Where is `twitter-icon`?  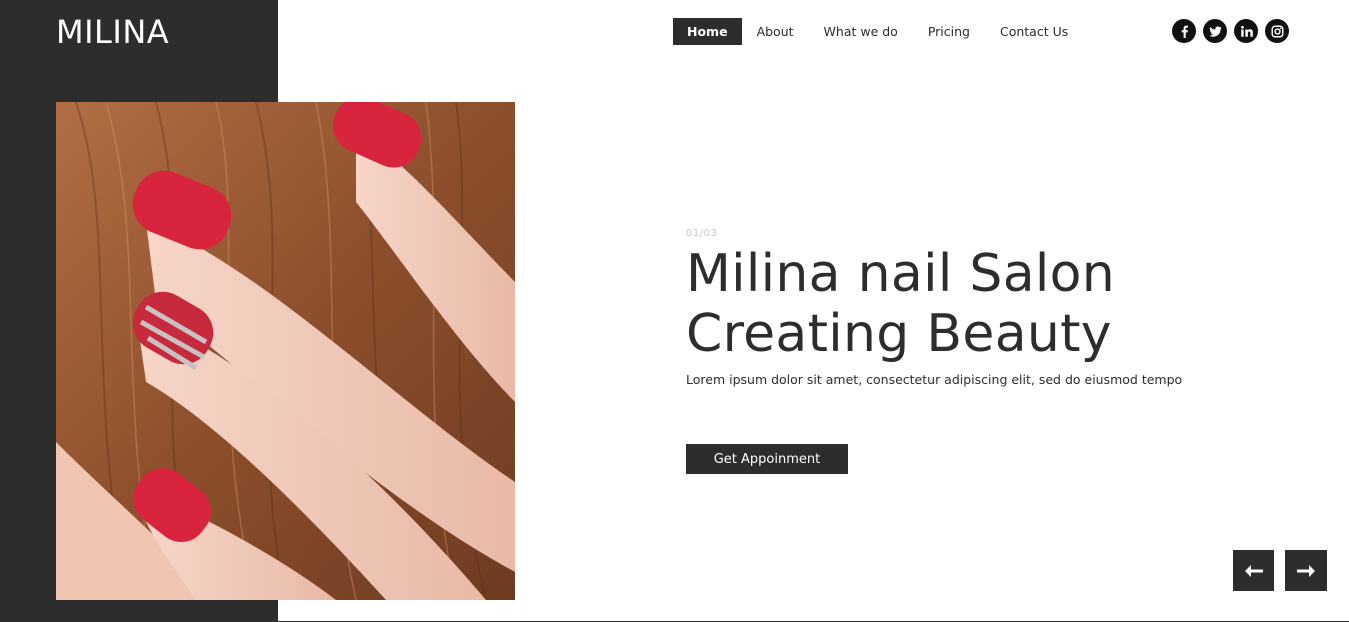
twitter-icon is located at coordinates (1215, 31).